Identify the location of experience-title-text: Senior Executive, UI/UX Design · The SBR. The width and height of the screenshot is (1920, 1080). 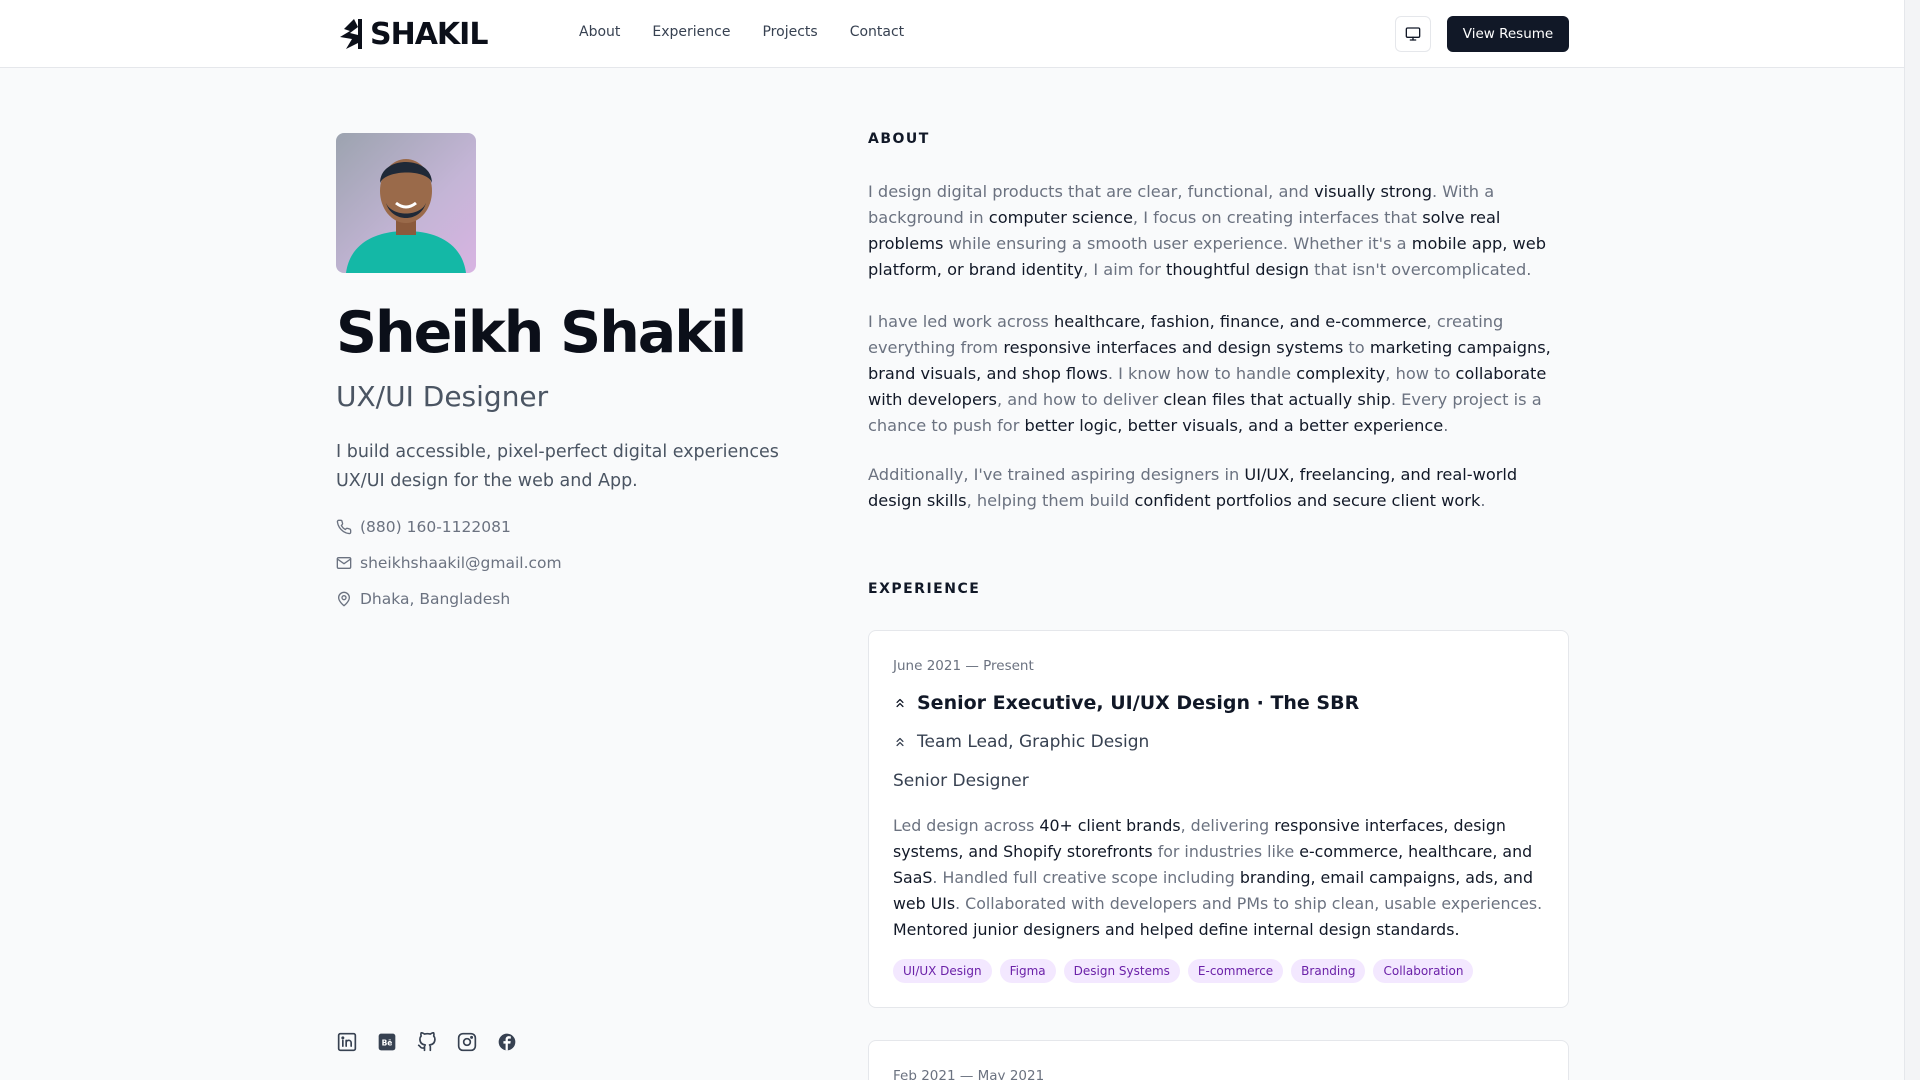
(1138, 703).